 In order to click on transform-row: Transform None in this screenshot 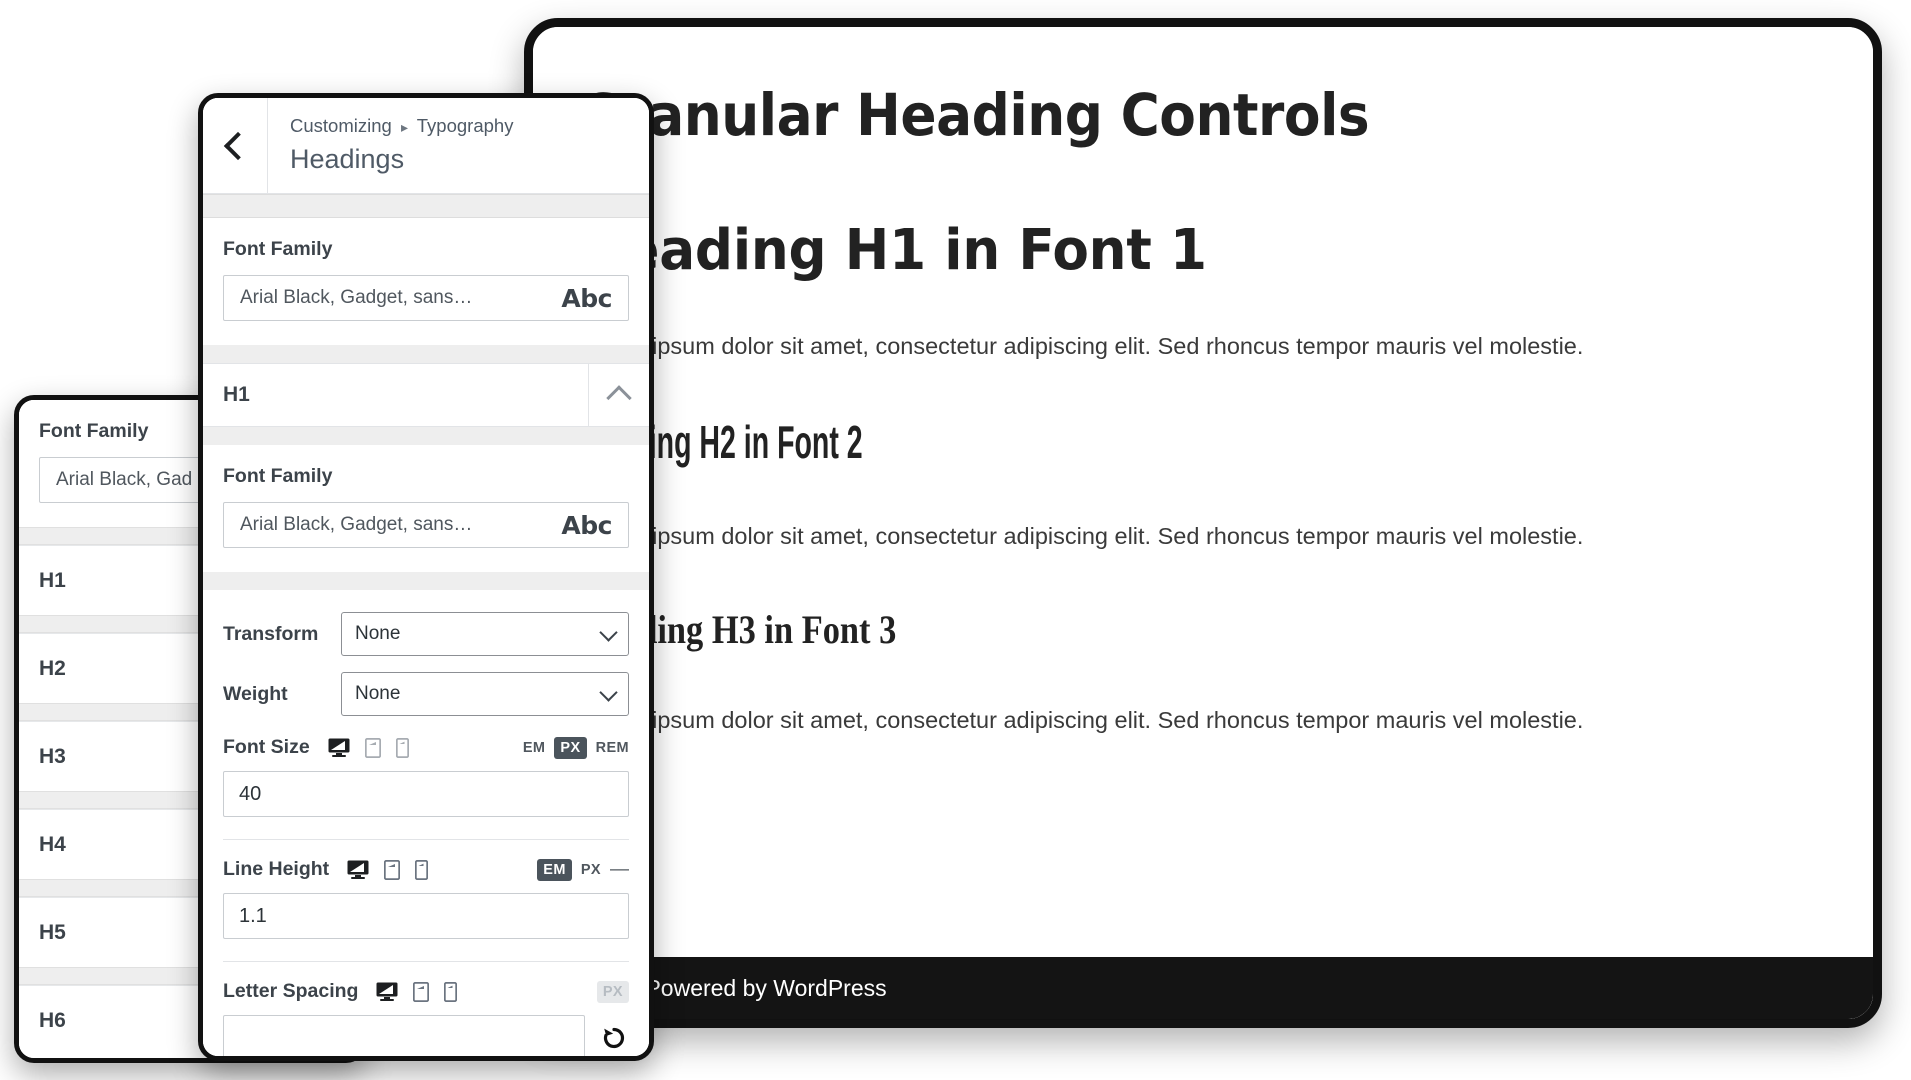, I will do `click(426, 634)`.